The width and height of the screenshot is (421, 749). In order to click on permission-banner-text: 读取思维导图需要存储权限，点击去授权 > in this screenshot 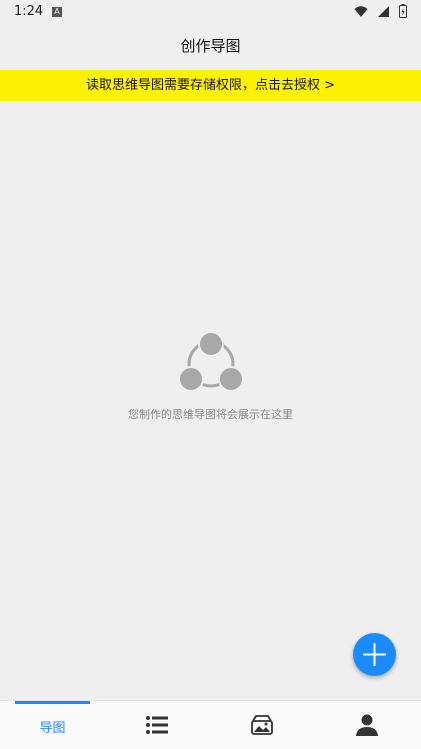, I will do `click(210, 85)`.